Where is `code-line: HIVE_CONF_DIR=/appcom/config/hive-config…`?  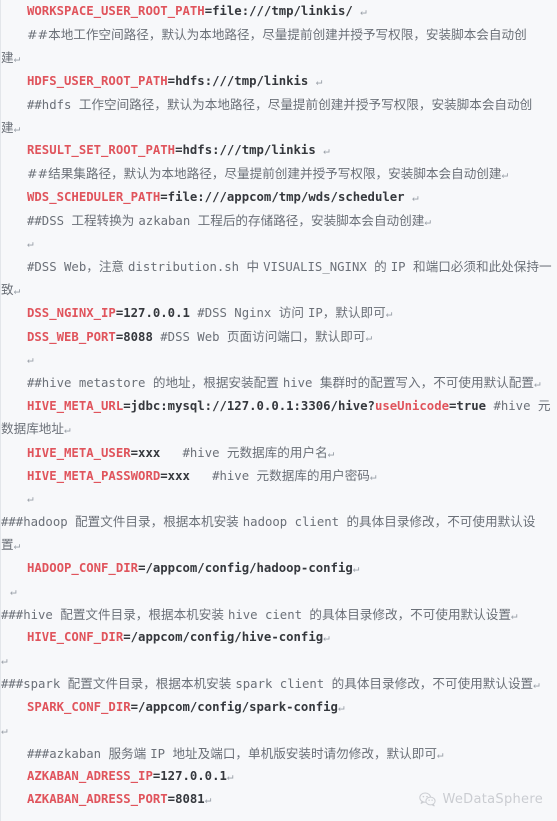
code-line: HIVE_CONF_DIR=/appcom/config/hive-config… is located at coordinates (279, 637).